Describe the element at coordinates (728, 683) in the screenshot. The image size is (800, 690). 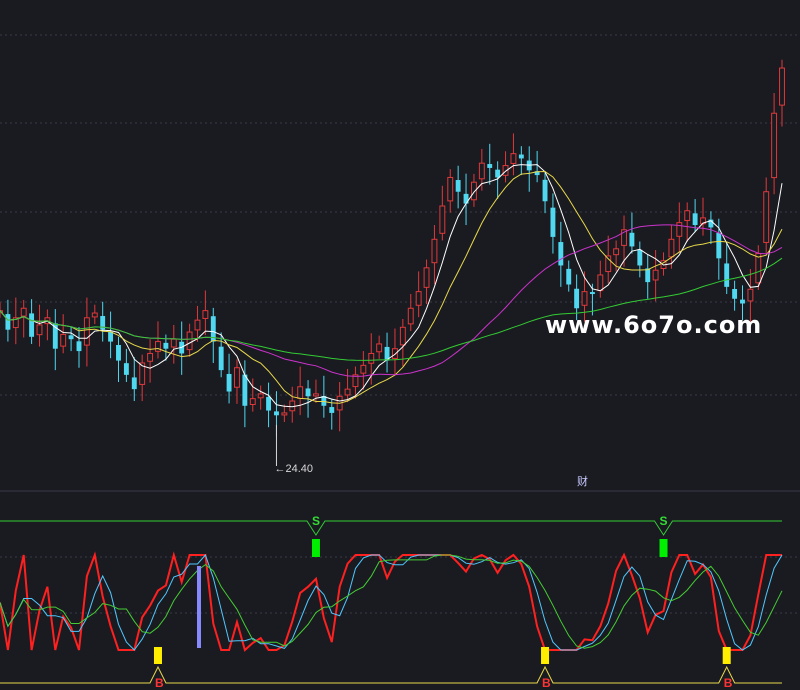
I see `buy-signal-letter-2: B` at that location.